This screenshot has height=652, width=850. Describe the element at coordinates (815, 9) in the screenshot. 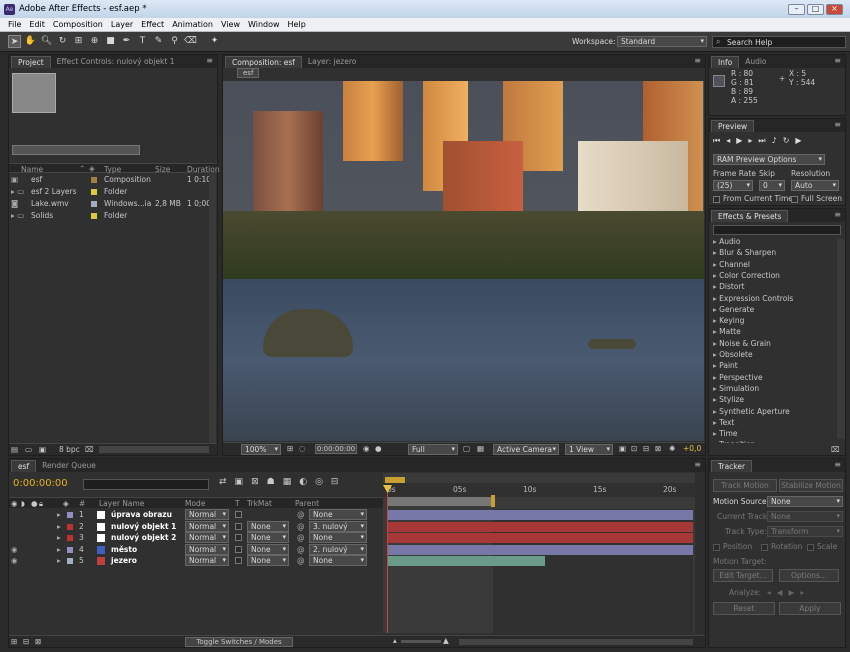

I see `maximize-button: □` at that location.